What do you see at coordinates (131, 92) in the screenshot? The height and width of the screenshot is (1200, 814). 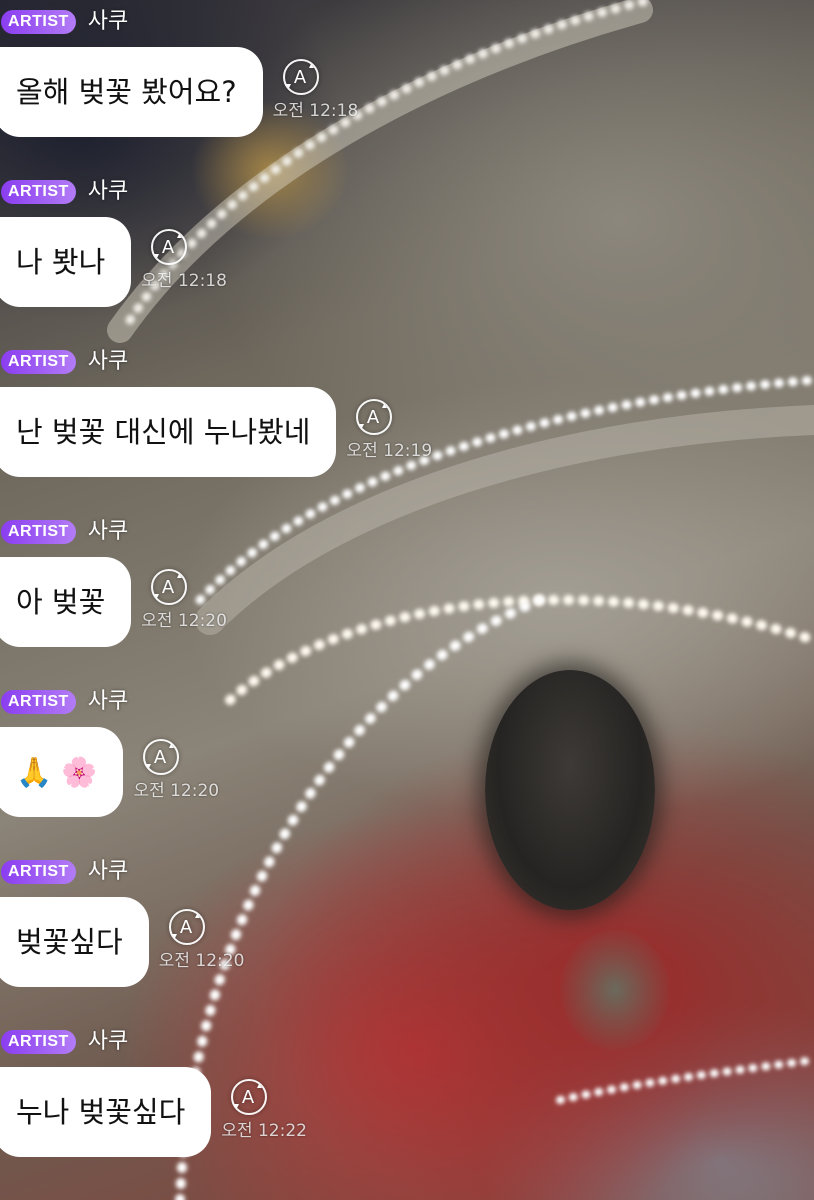 I see `message-bubble: 올해 벚꽃 봤어요?` at bounding box center [131, 92].